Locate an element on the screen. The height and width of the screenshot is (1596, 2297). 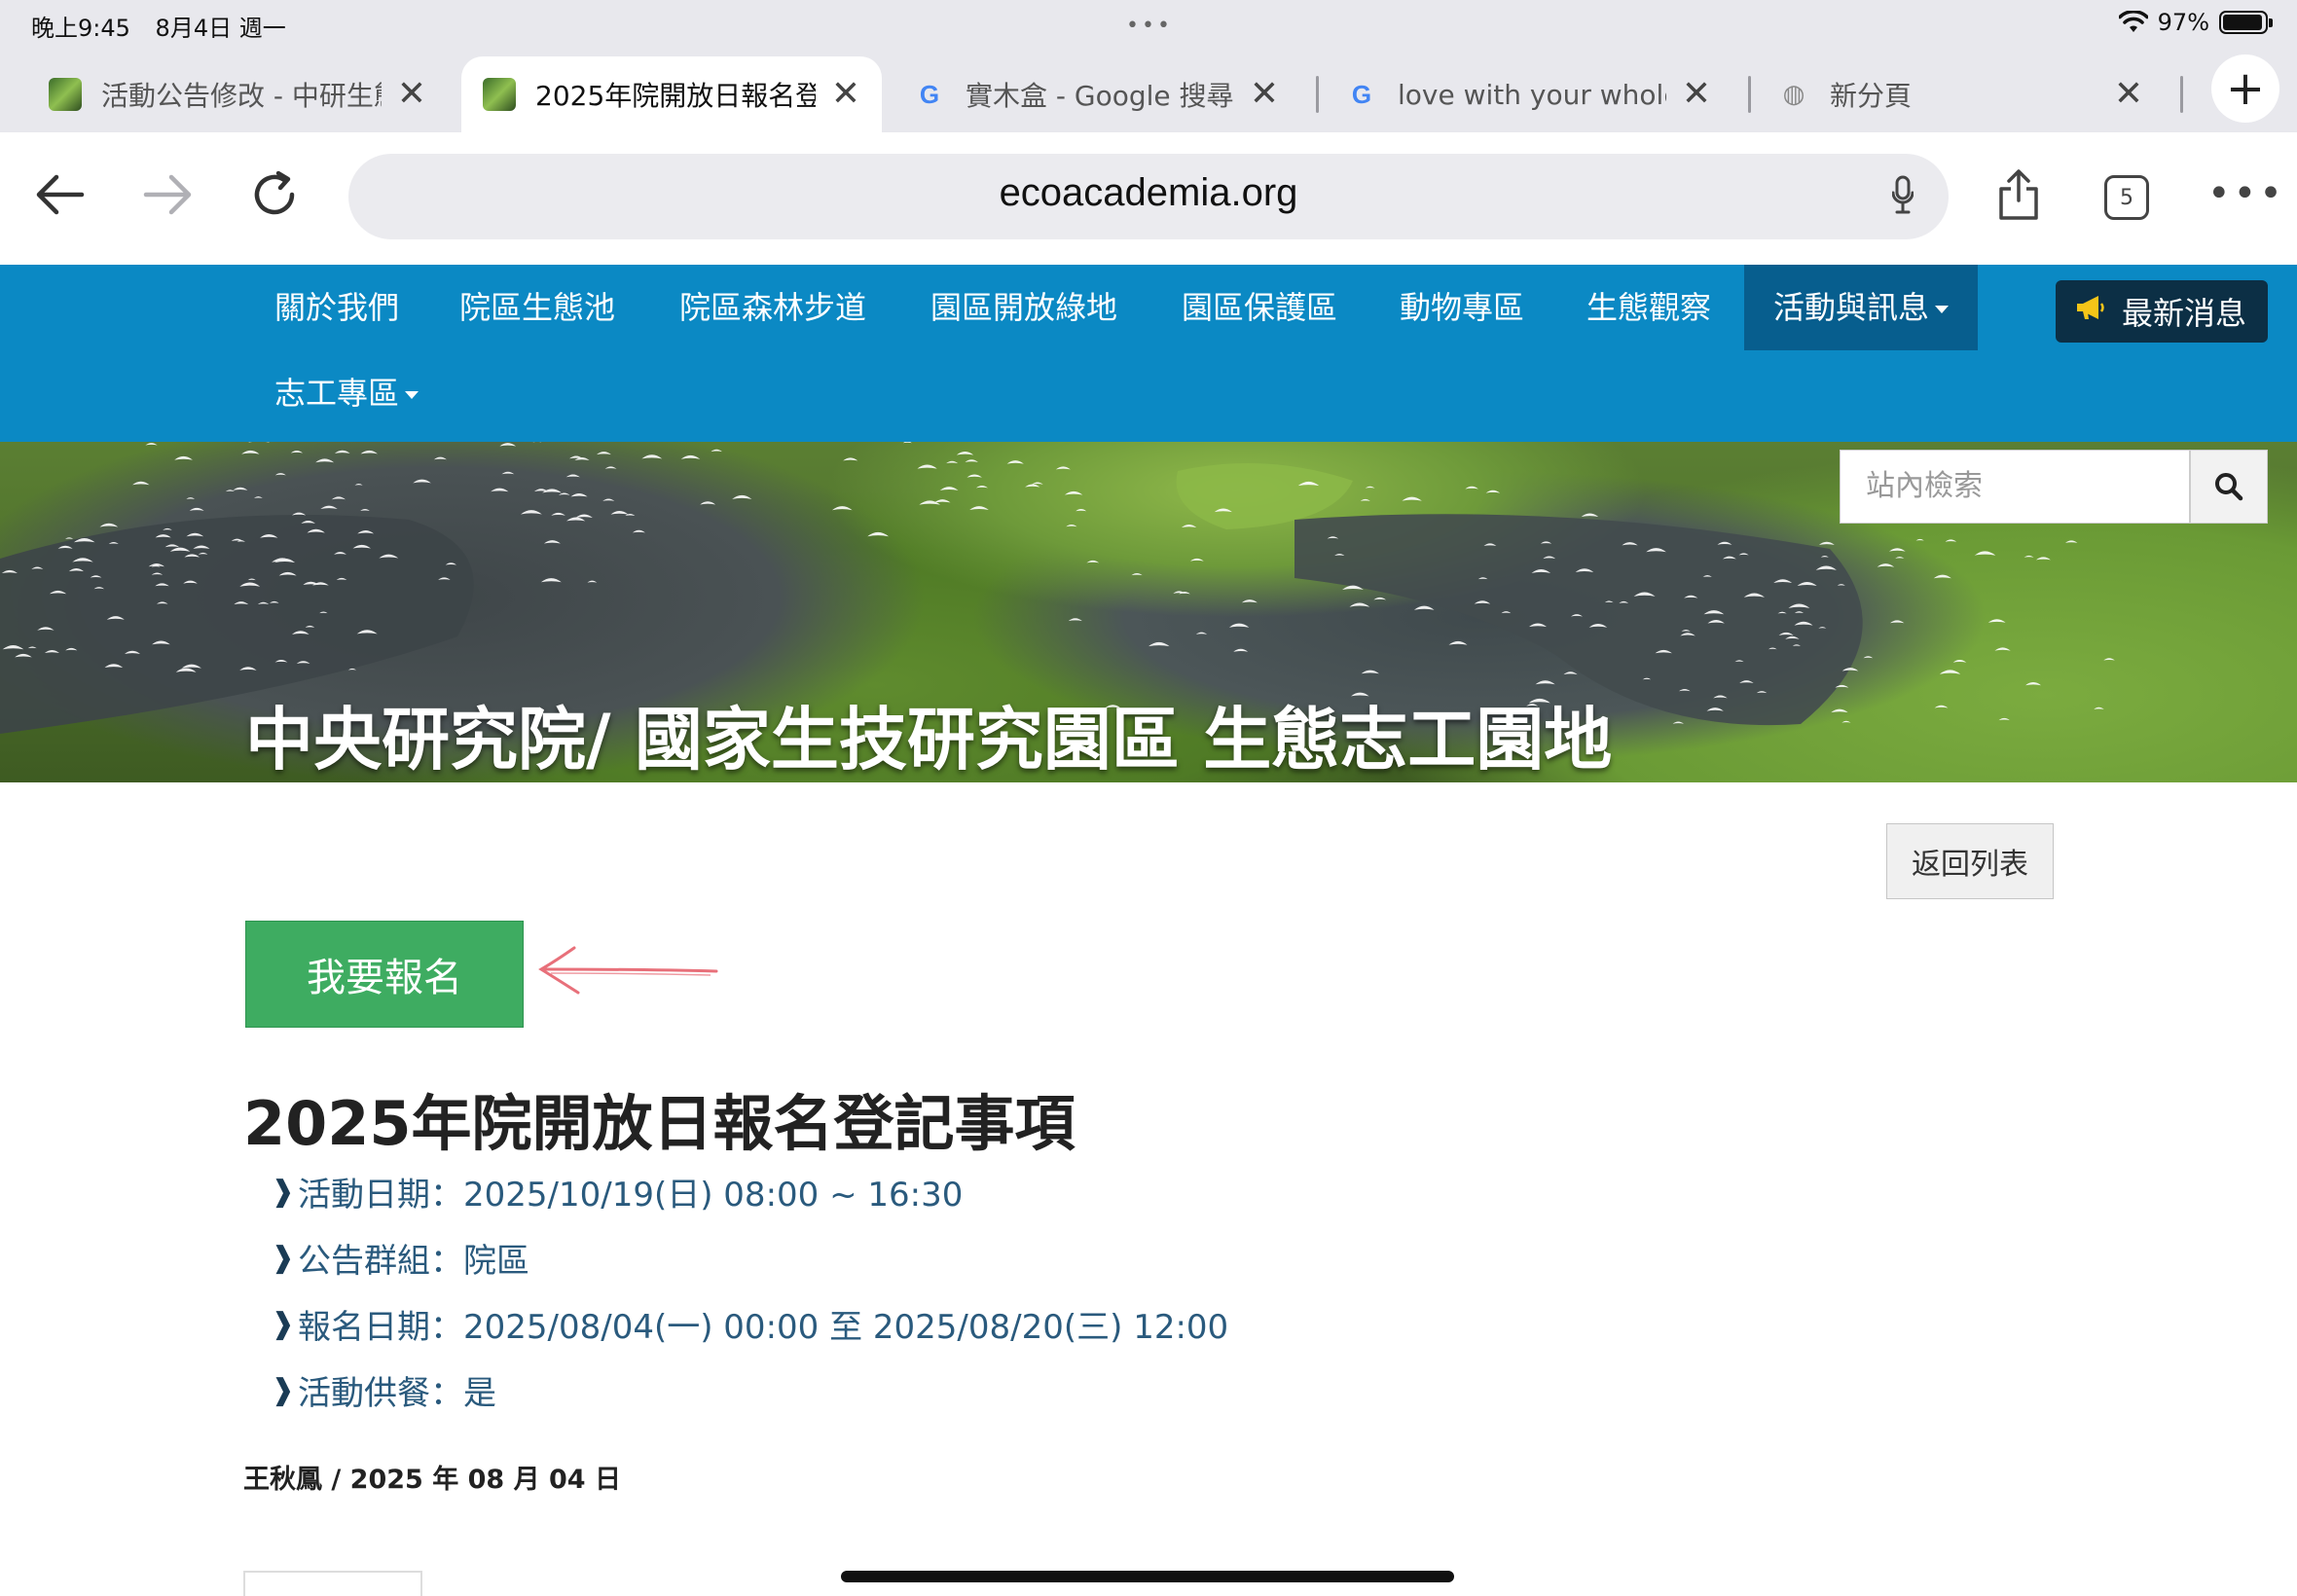
wifi-icon is located at coordinates (2133, 21).